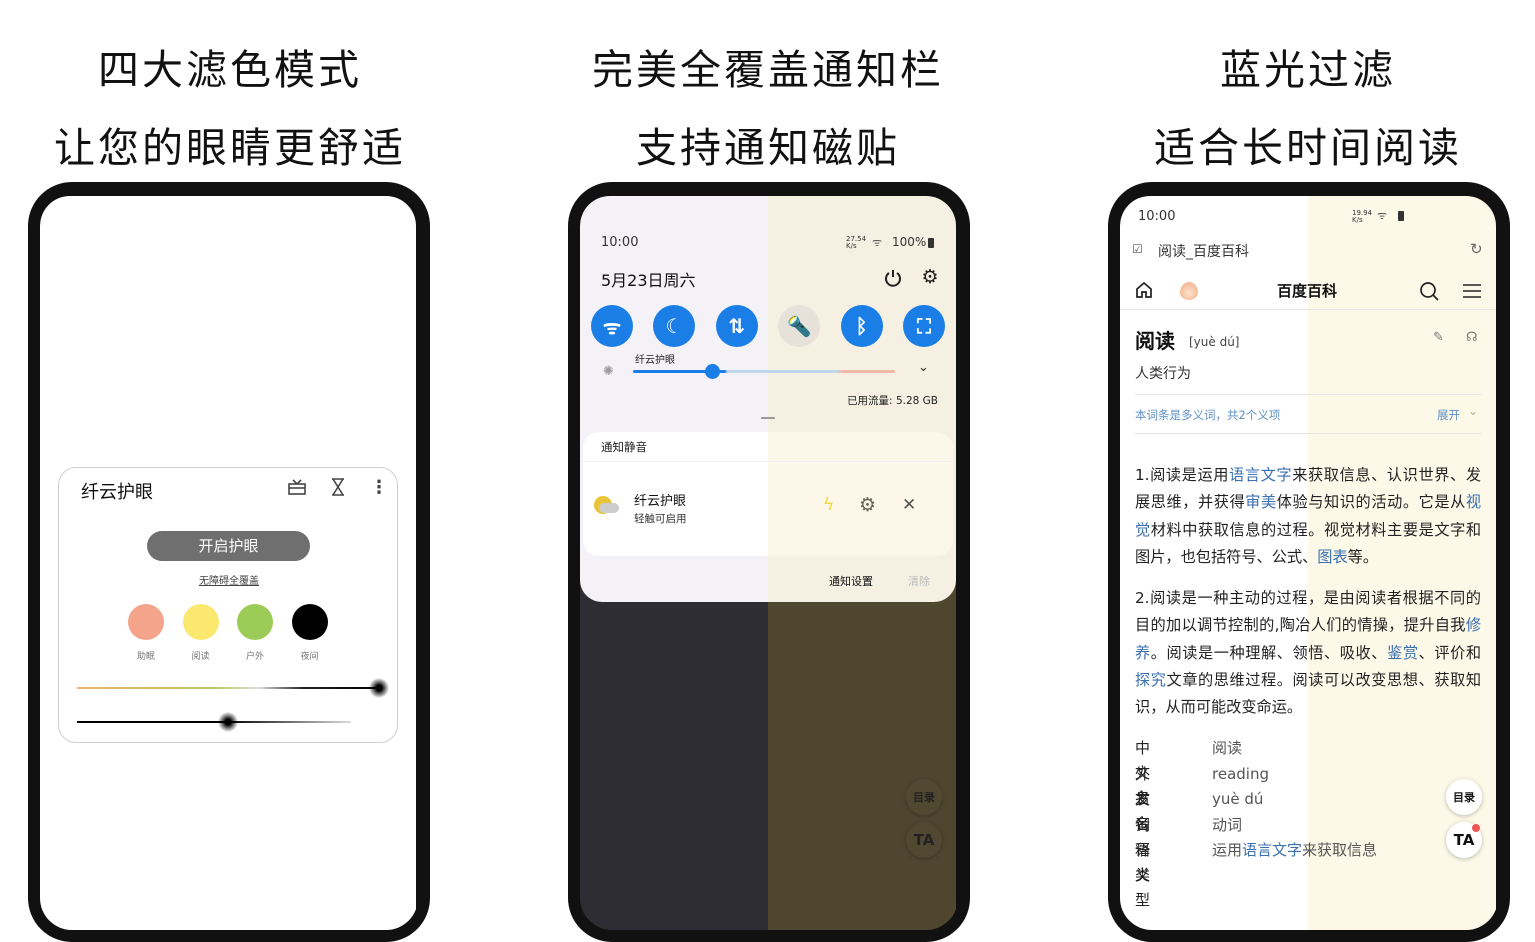 Image resolution: width=1535 pixels, height=942 pixels. I want to click on infobox-value: reading, so click(1240, 774).